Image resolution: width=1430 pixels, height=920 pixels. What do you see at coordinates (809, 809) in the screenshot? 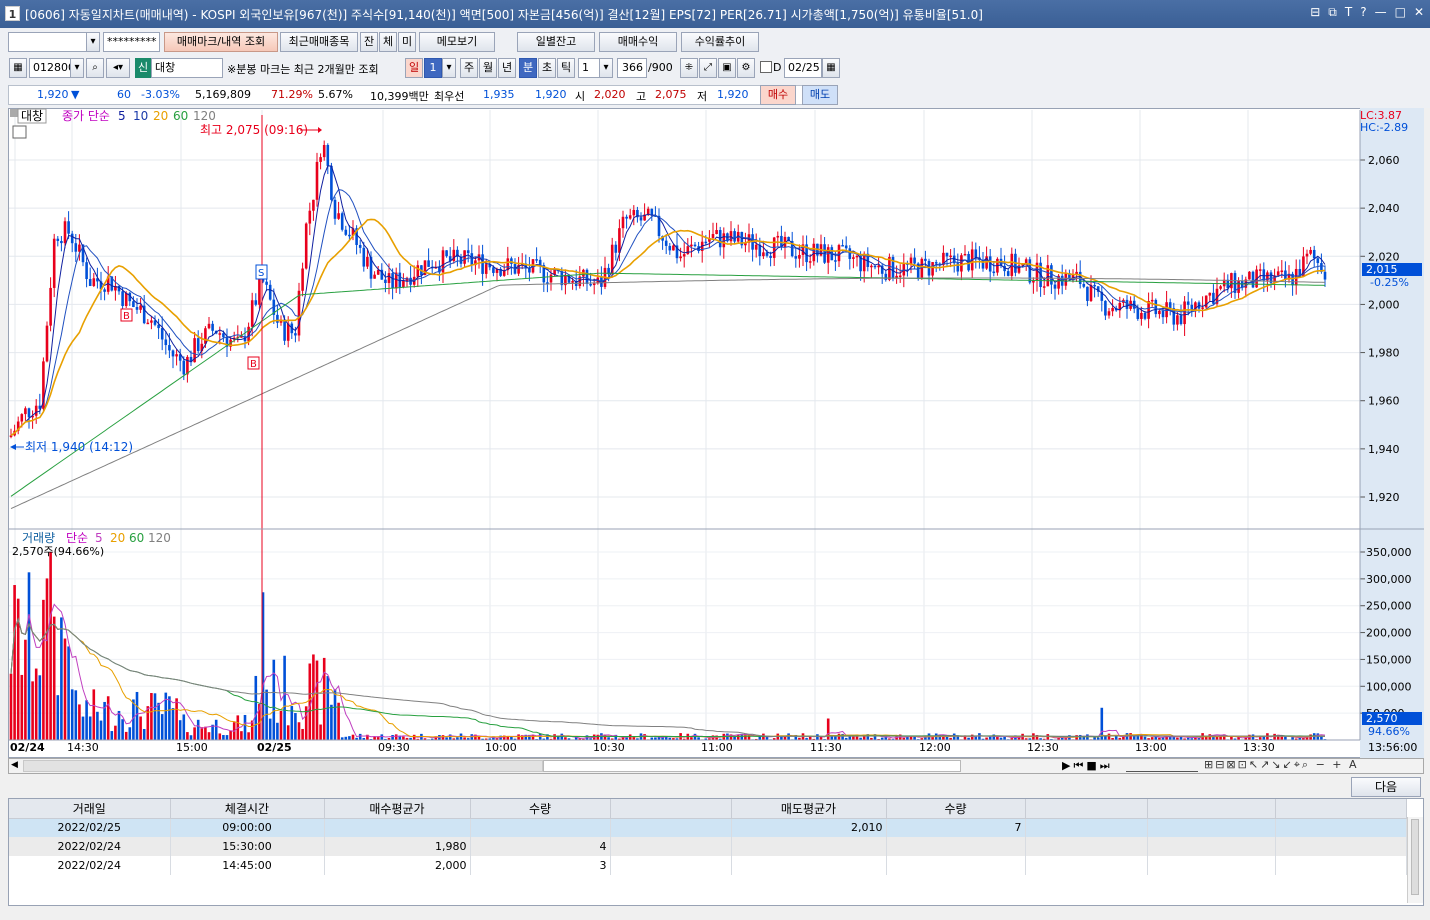
I see `col-sell-avg: 매도평균가` at bounding box center [809, 809].